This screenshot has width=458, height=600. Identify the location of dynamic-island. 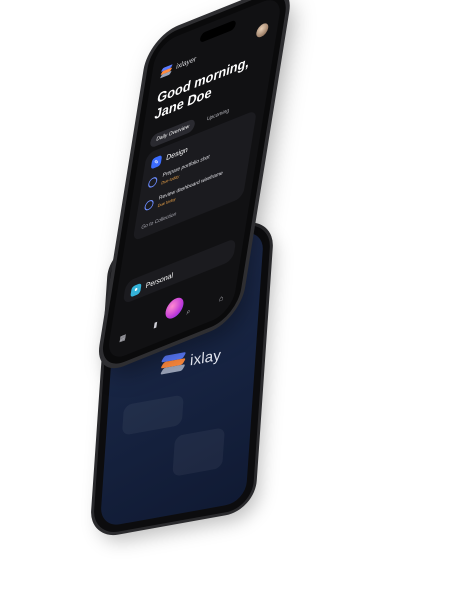
(218, 31).